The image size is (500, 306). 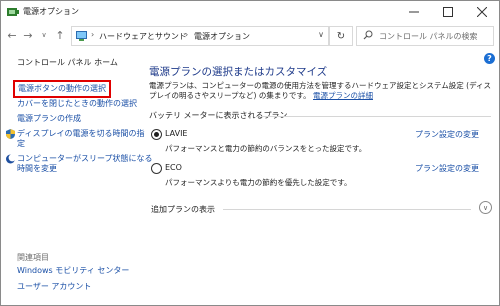 I want to click on maximize-button, so click(x=448, y=12).